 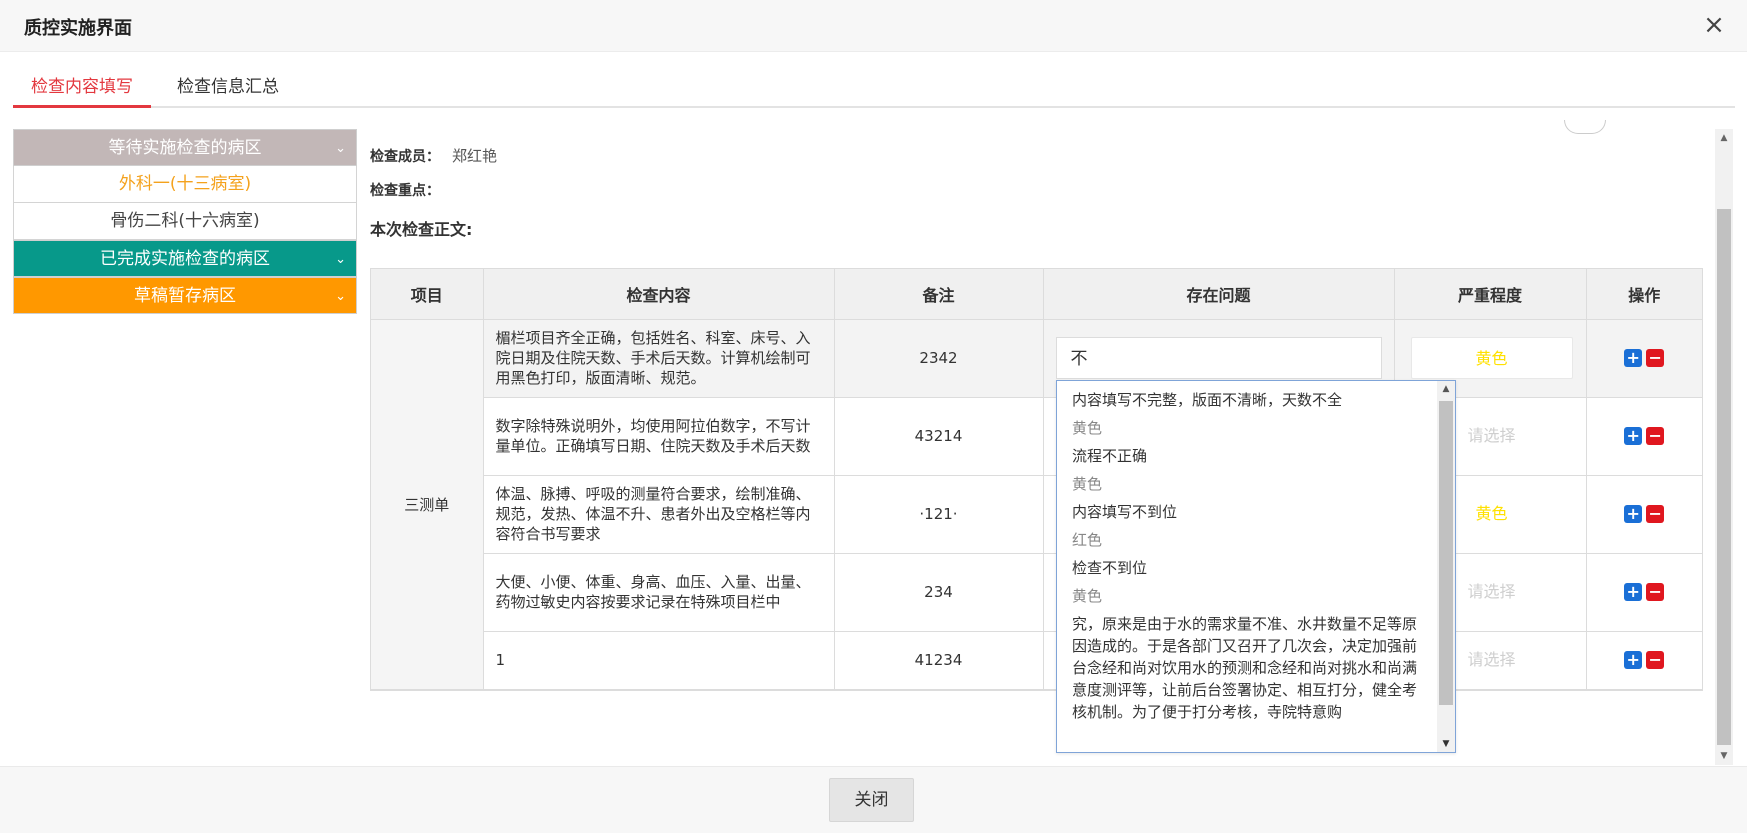 What do you see at coordinates (1249, 400) in the screenshot?
I see `suggestion-option: 内容填写不完整，版面不清晰，天数不全` at bounding box center [1249, 400].